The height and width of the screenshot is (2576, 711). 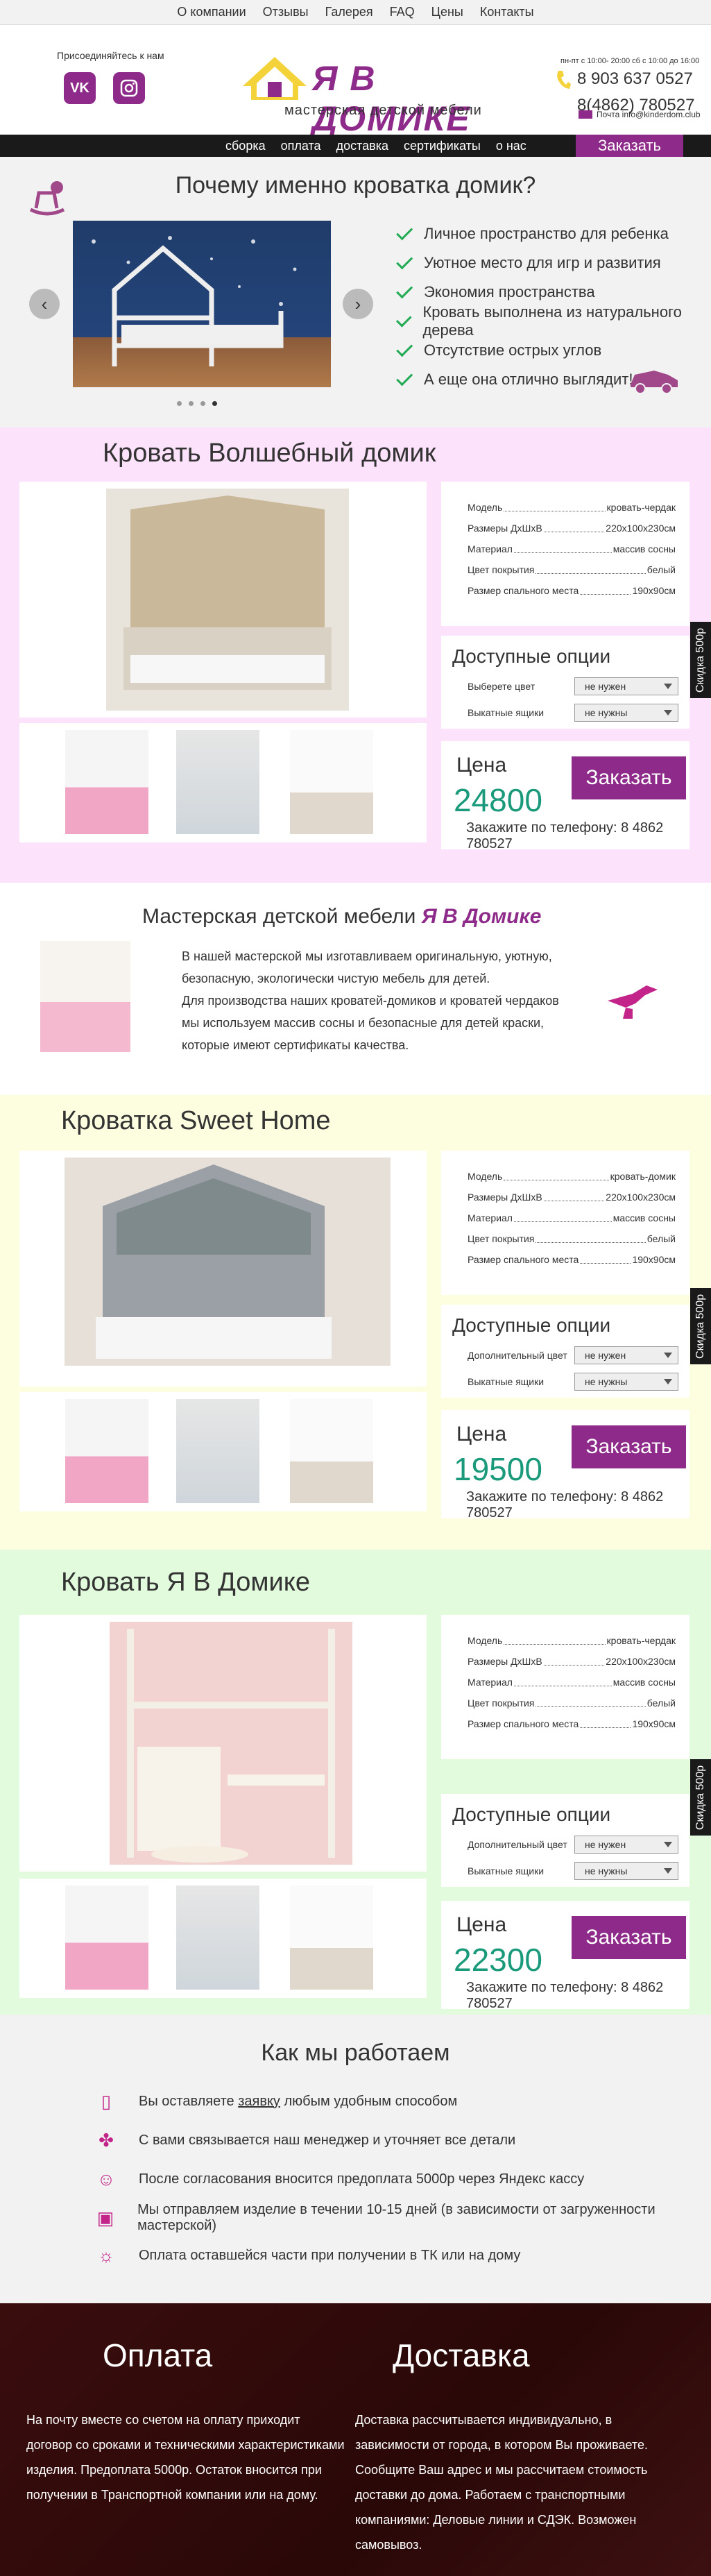 I want to click on product-title: Кровать Я В Домике, so click(x=185, y=1583).